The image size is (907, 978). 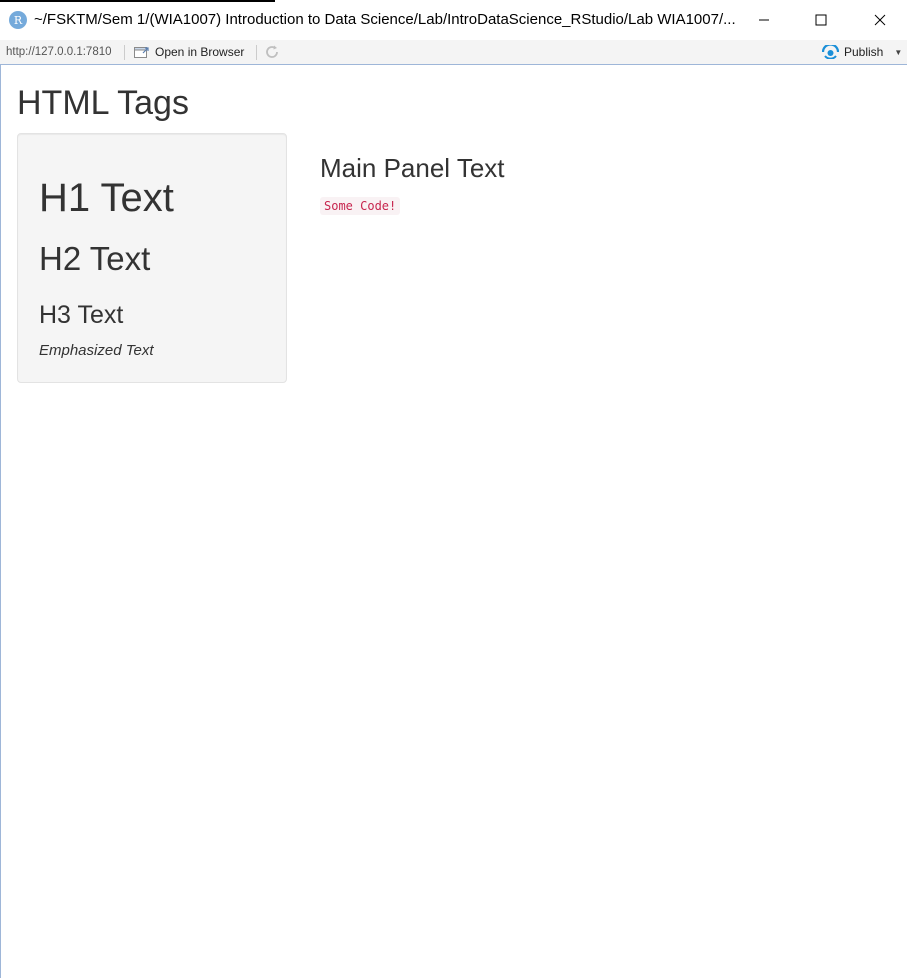 I want to click on refresh-button, so click(x=272, y=53).